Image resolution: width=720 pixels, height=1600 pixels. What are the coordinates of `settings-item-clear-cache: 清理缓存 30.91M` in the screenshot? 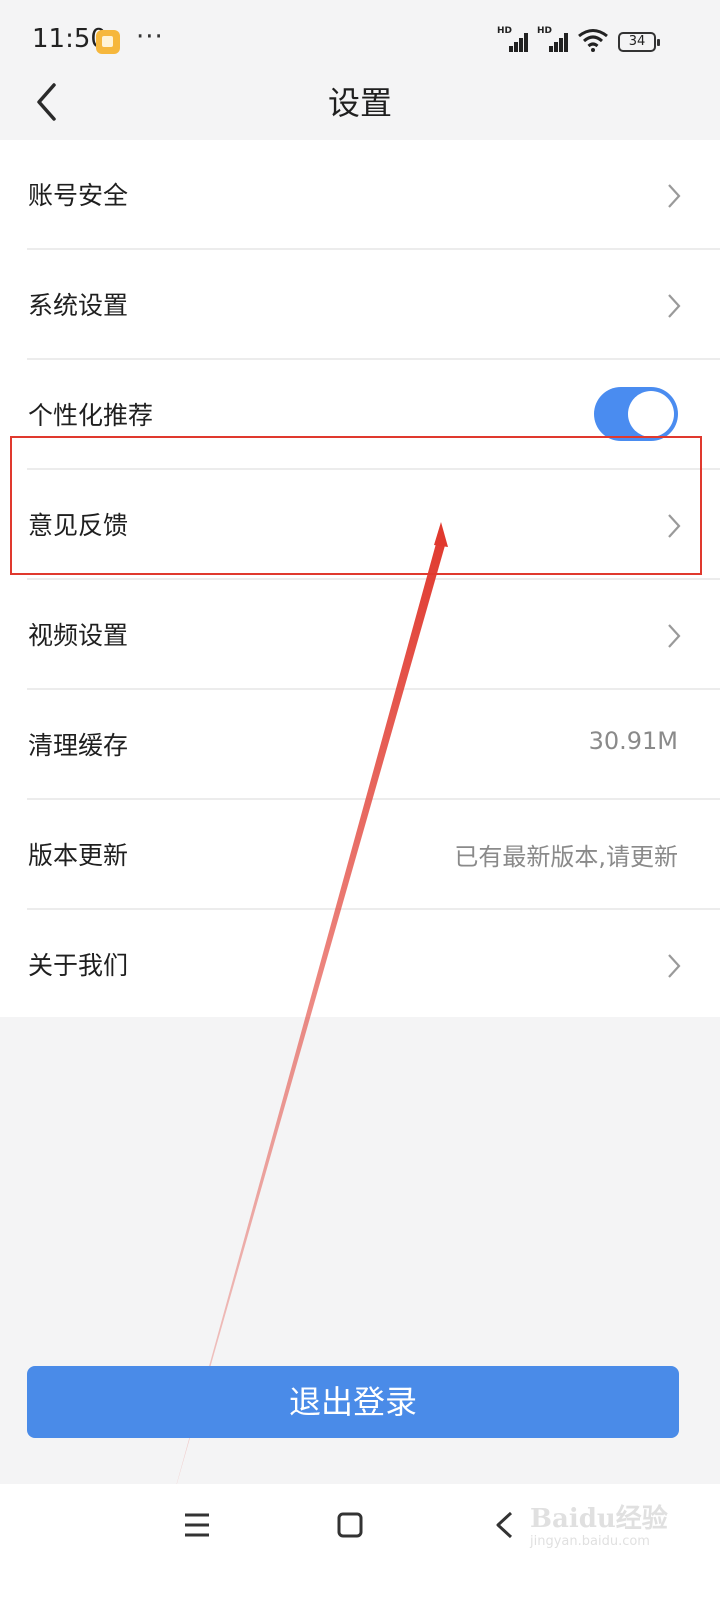 It's located at (360, 745).